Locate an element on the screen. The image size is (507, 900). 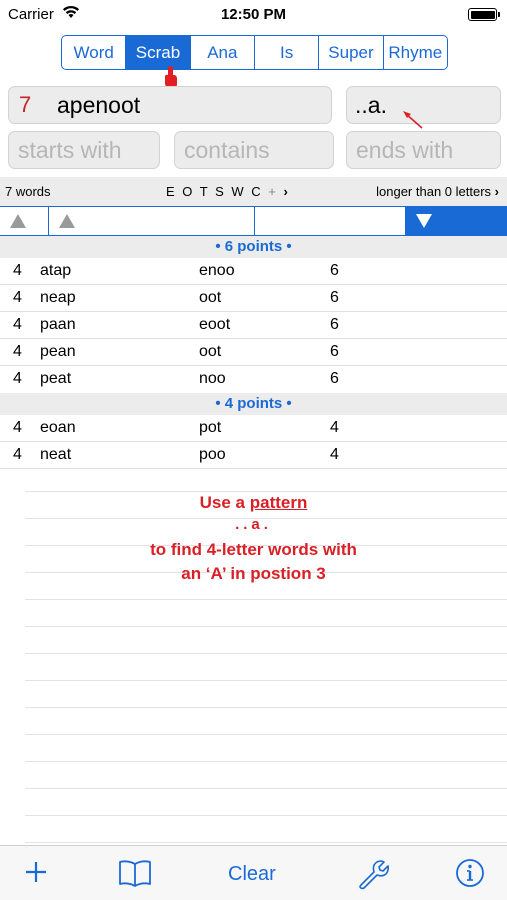
annotation-arrow-icon is located at coordinates (413, 120).